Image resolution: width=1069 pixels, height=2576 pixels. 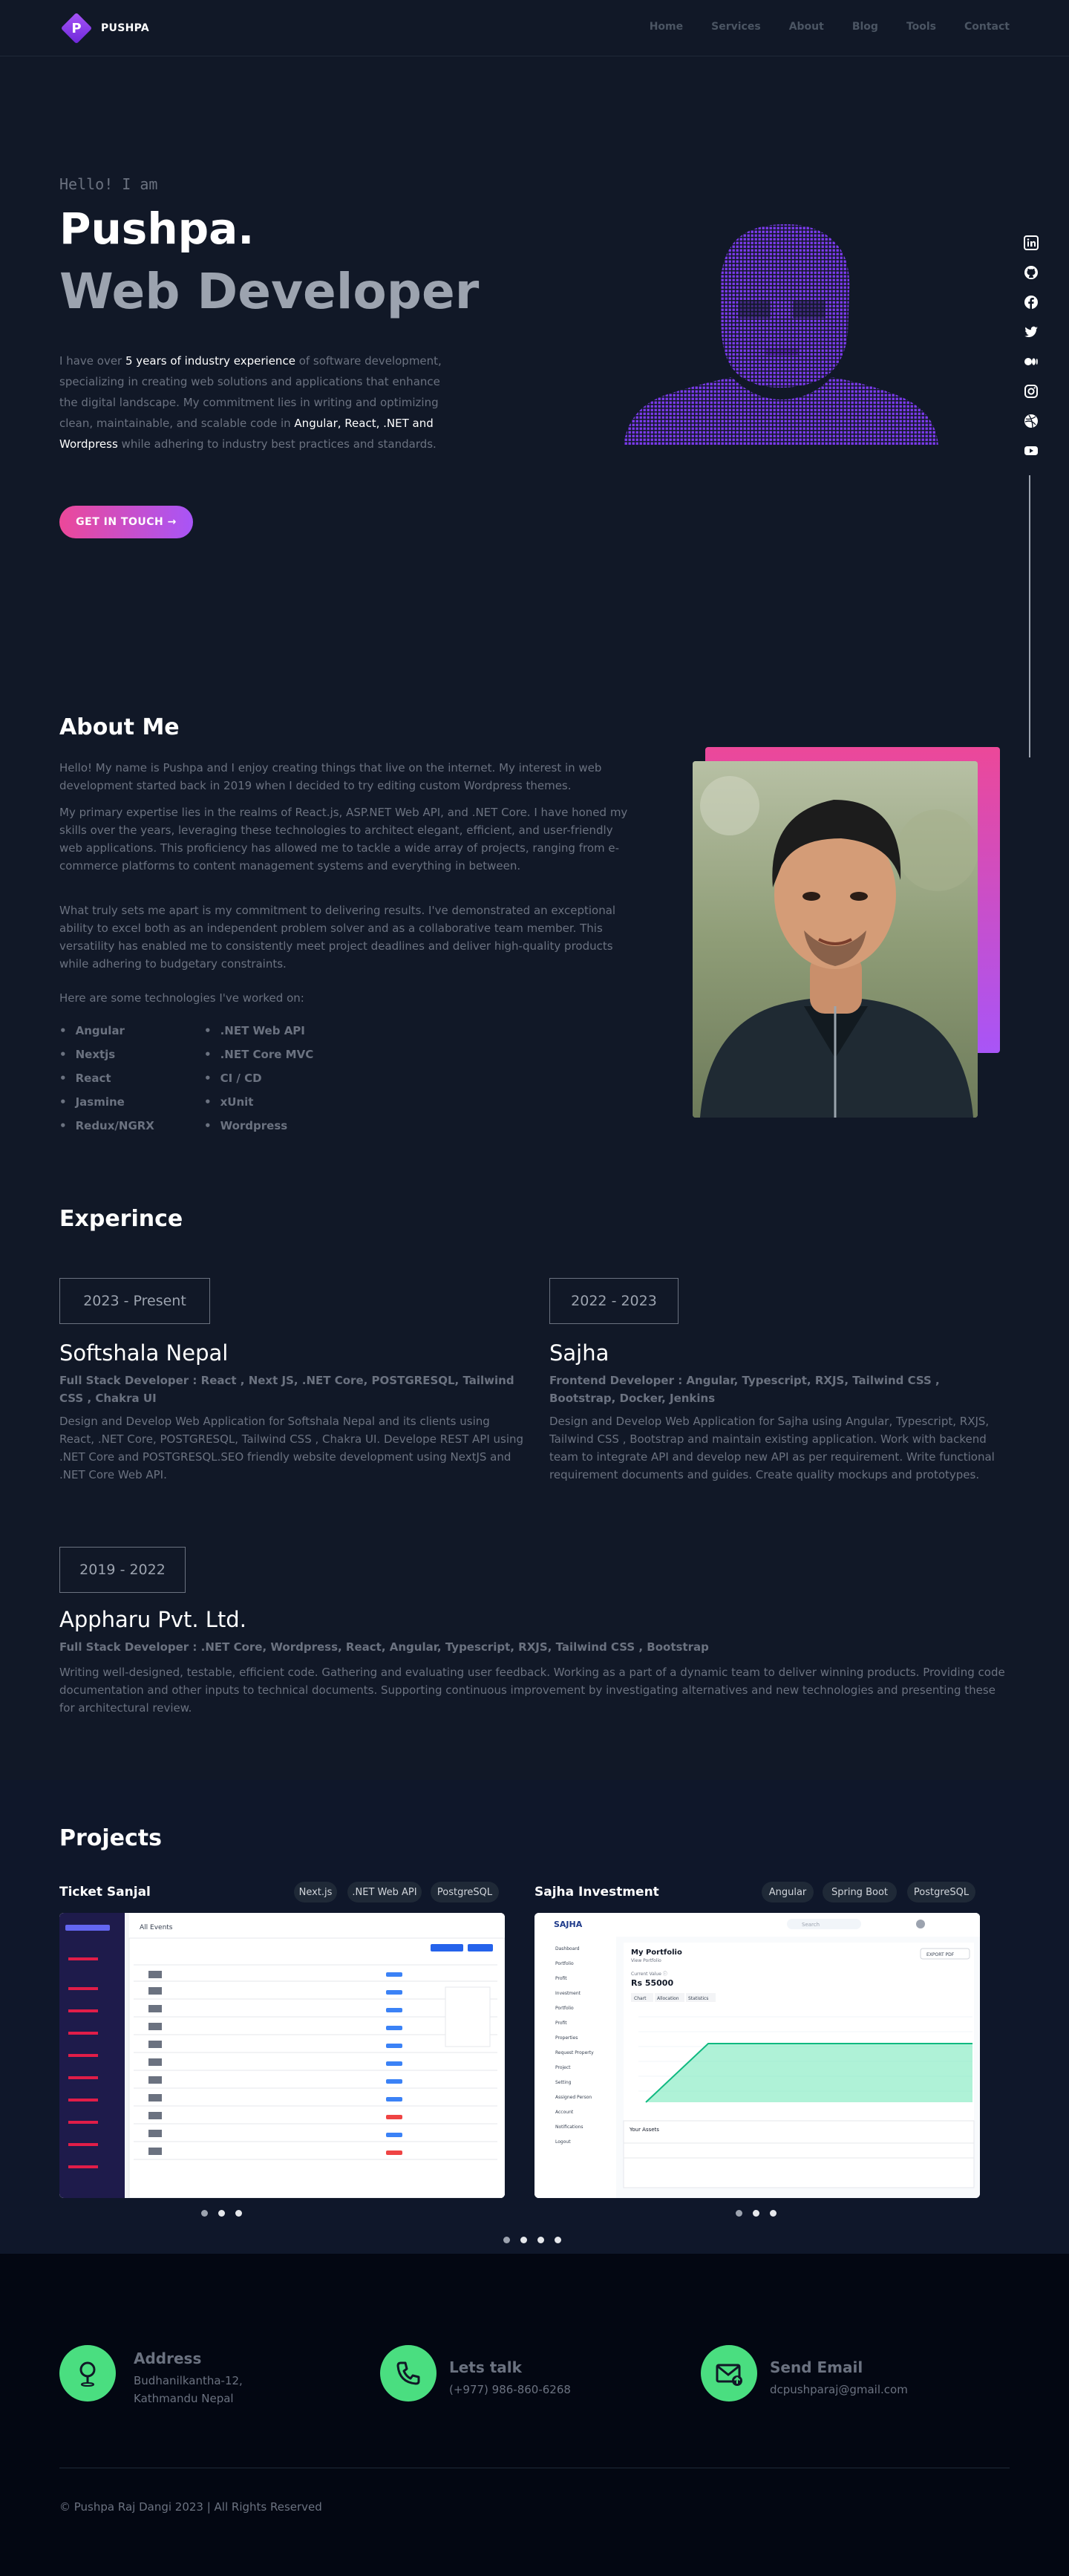 I want to click on hero-greeting: Hello! I am, so click(x=109, y=184).